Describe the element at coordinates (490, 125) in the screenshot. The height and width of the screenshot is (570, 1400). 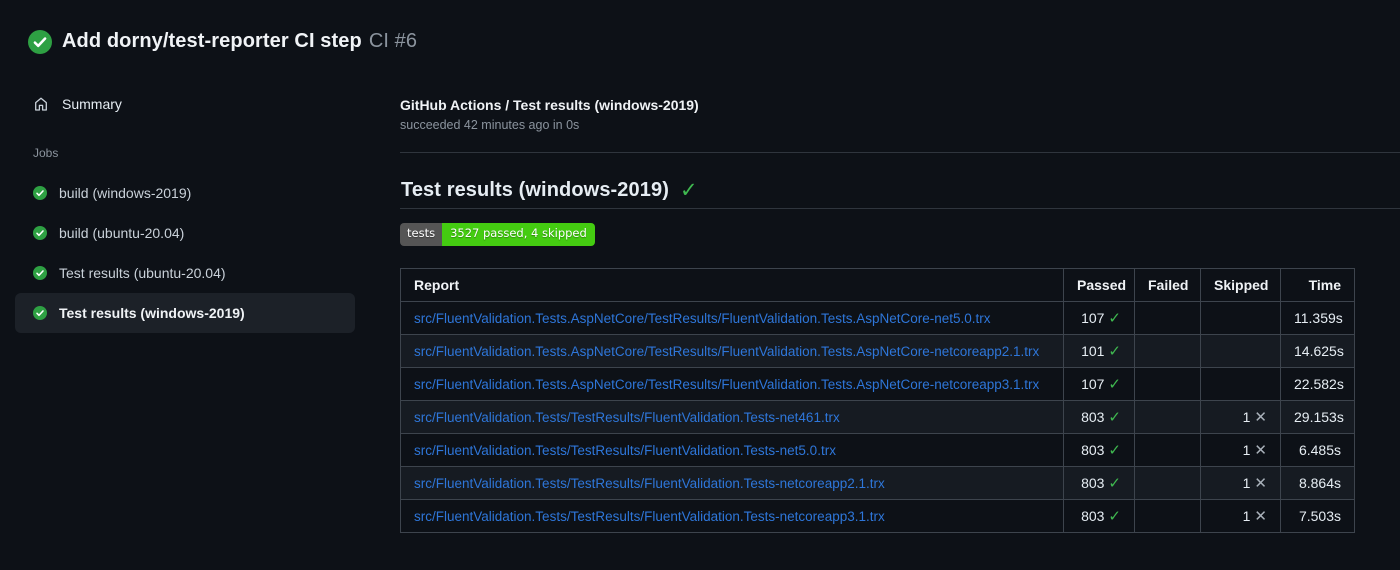
I see `check-run-status-text: succeeded 42 minutes ago in 0s` at that location.